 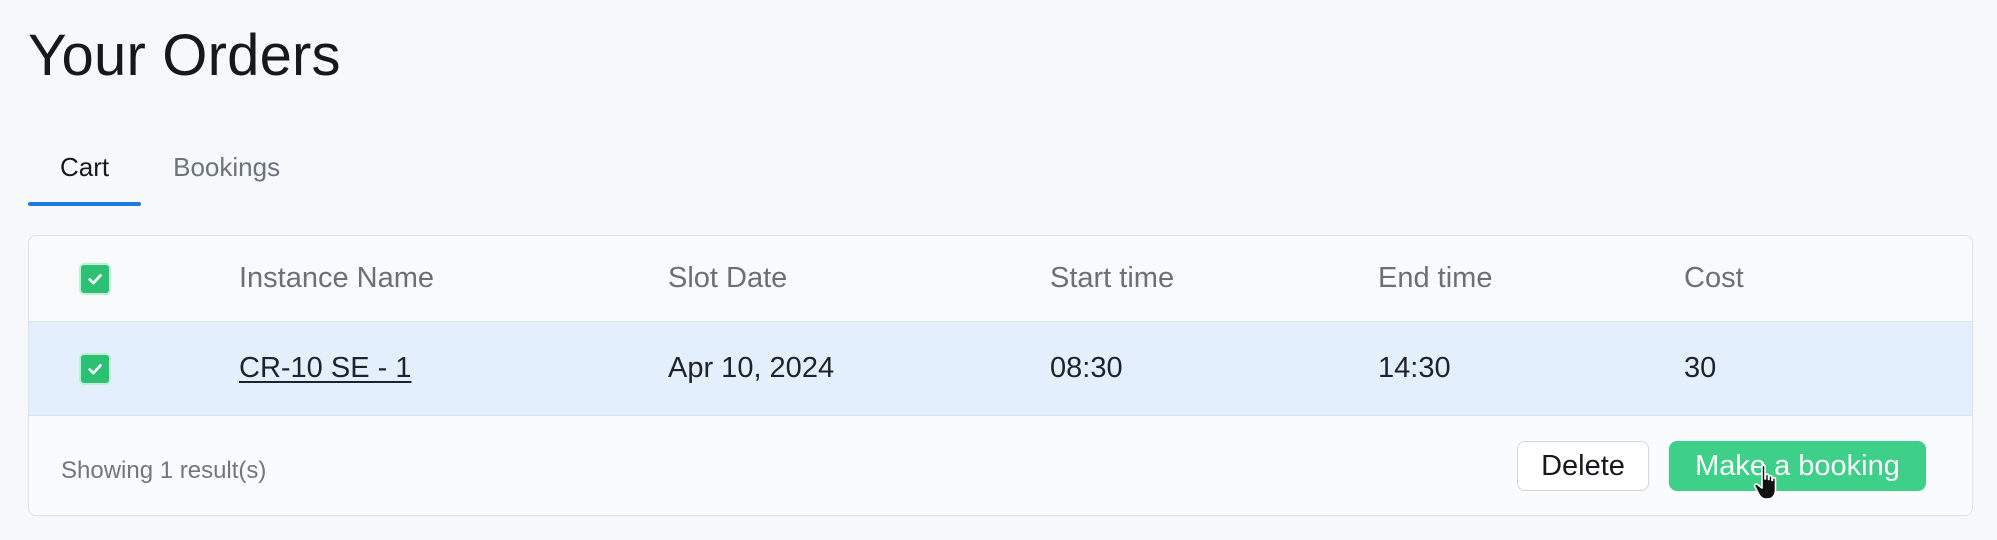 What do you see at coordinates (1435, 278) in the screenshot?
I see `column-header-end-time: End time` at bounding box center [1435, 278].